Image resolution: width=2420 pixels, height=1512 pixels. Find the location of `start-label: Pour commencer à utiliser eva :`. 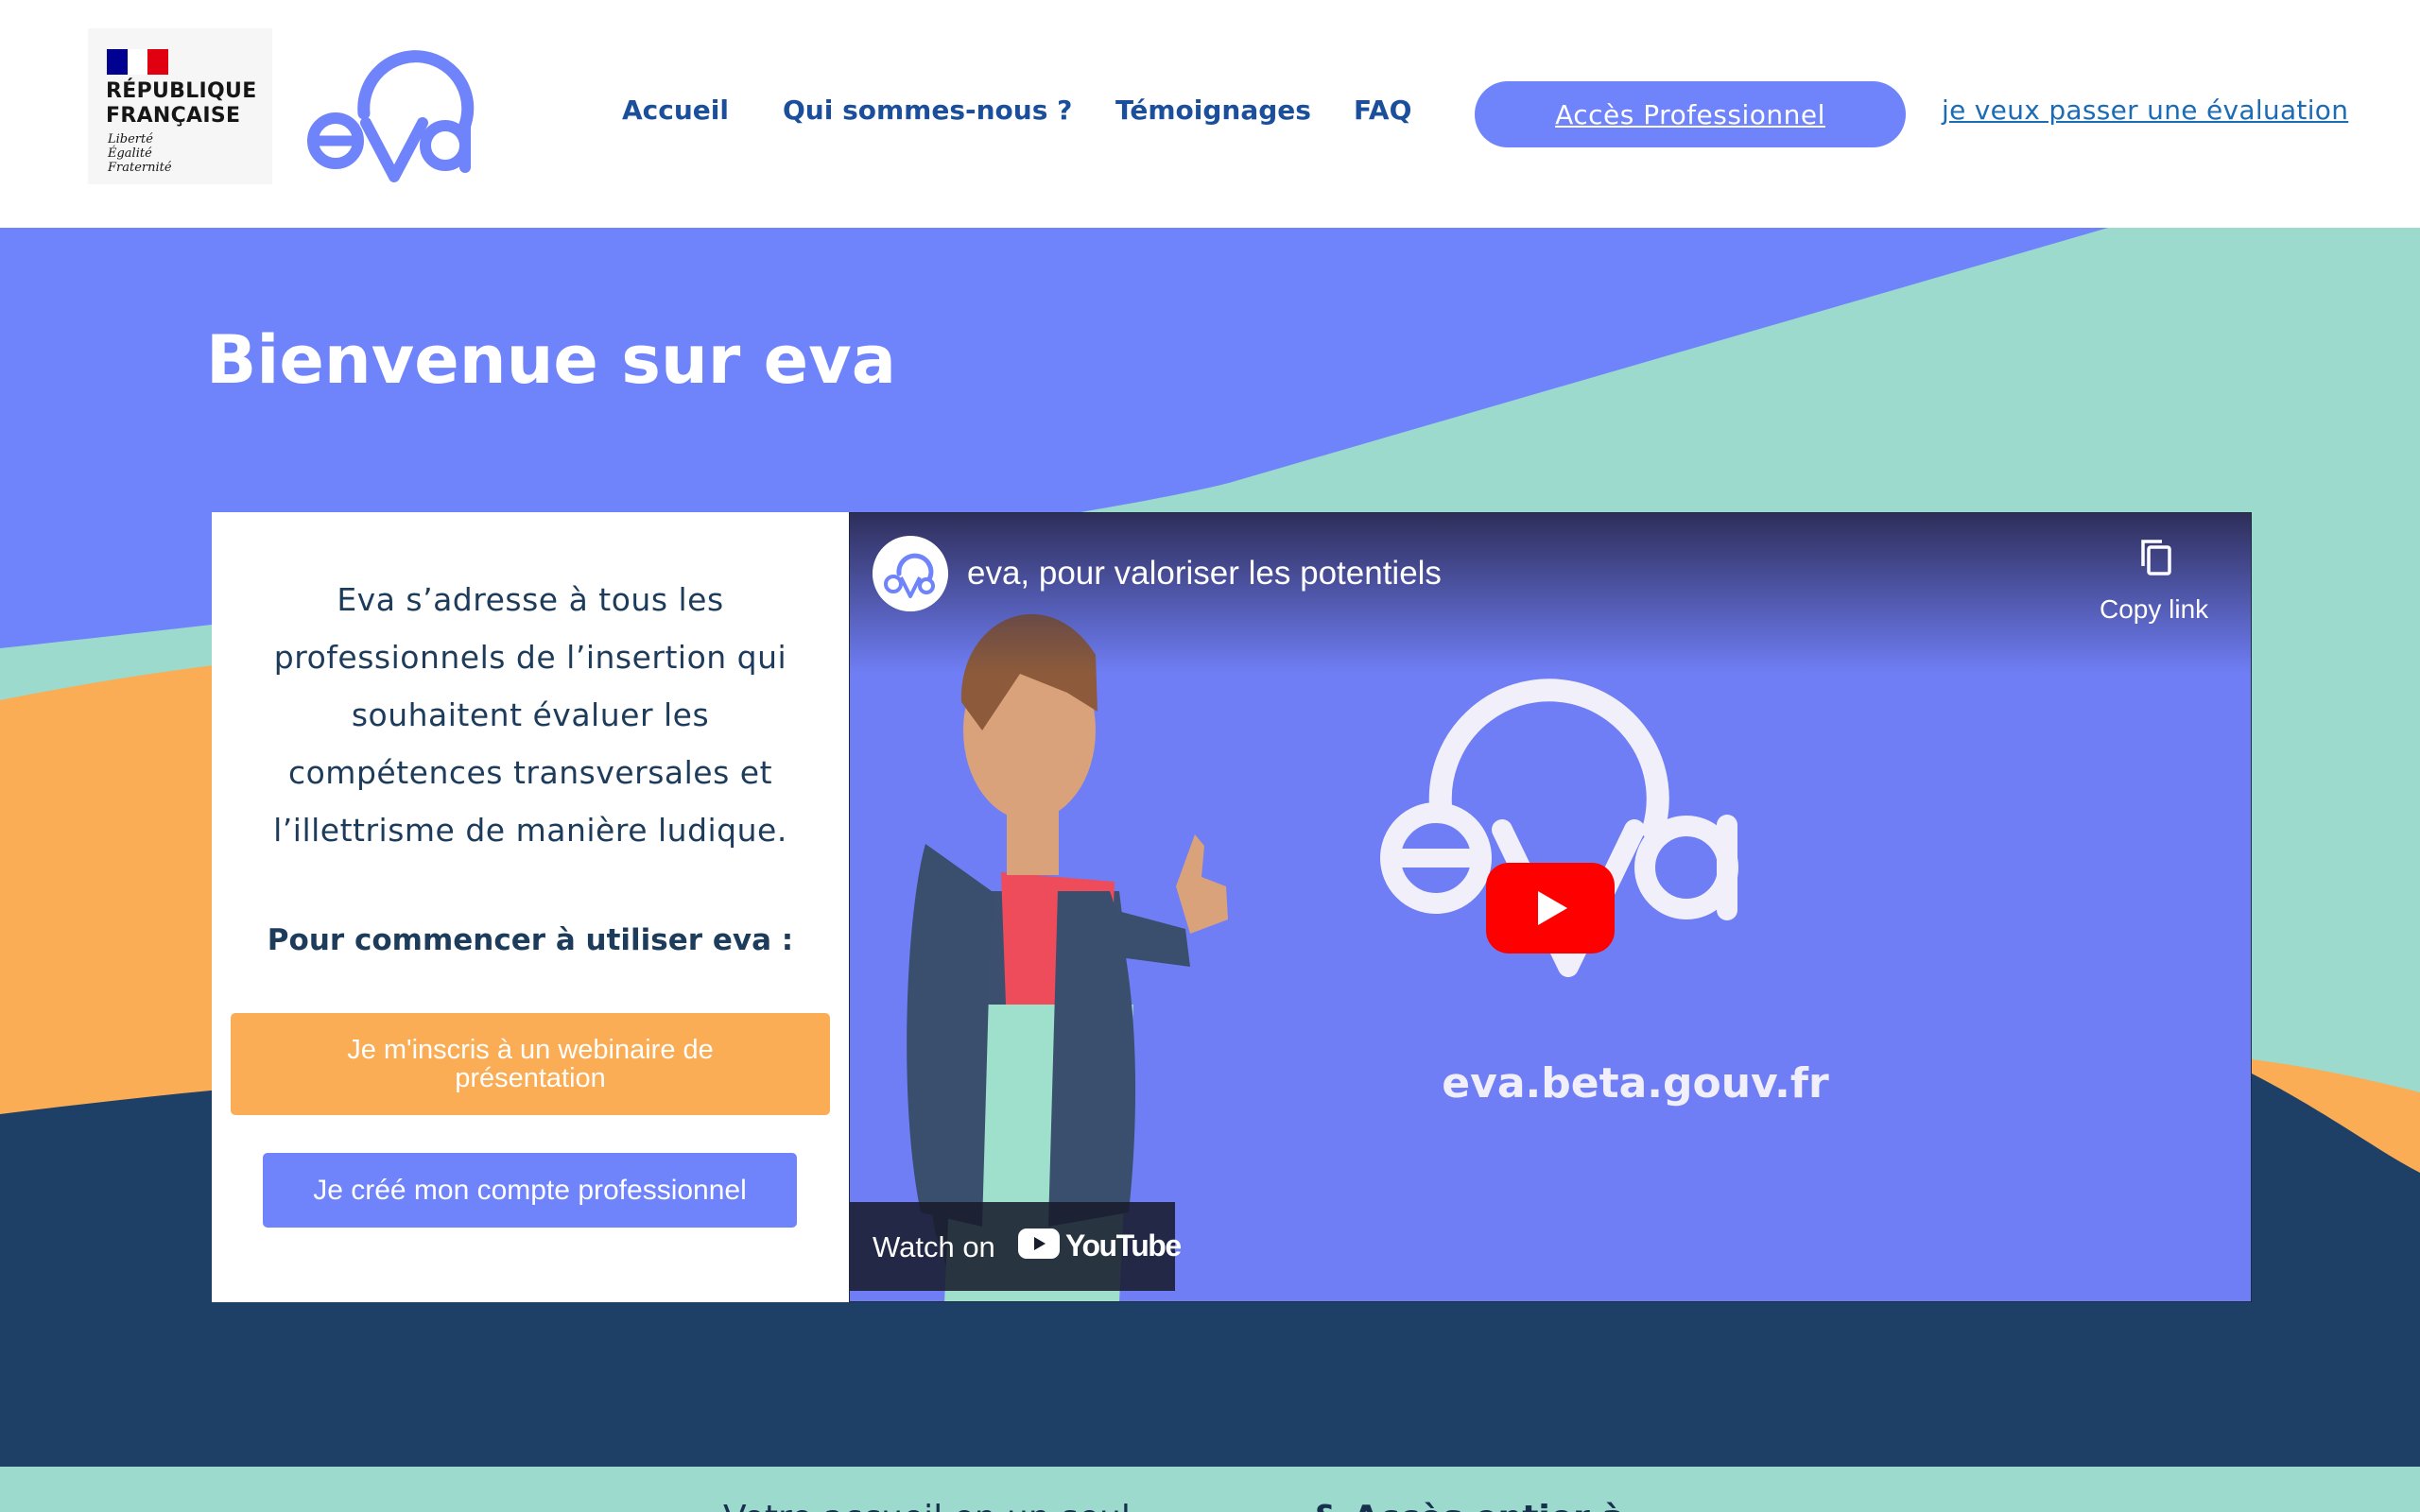

start-label: Pour commencer à utiliser eva : is located at coordinates (530, 940).